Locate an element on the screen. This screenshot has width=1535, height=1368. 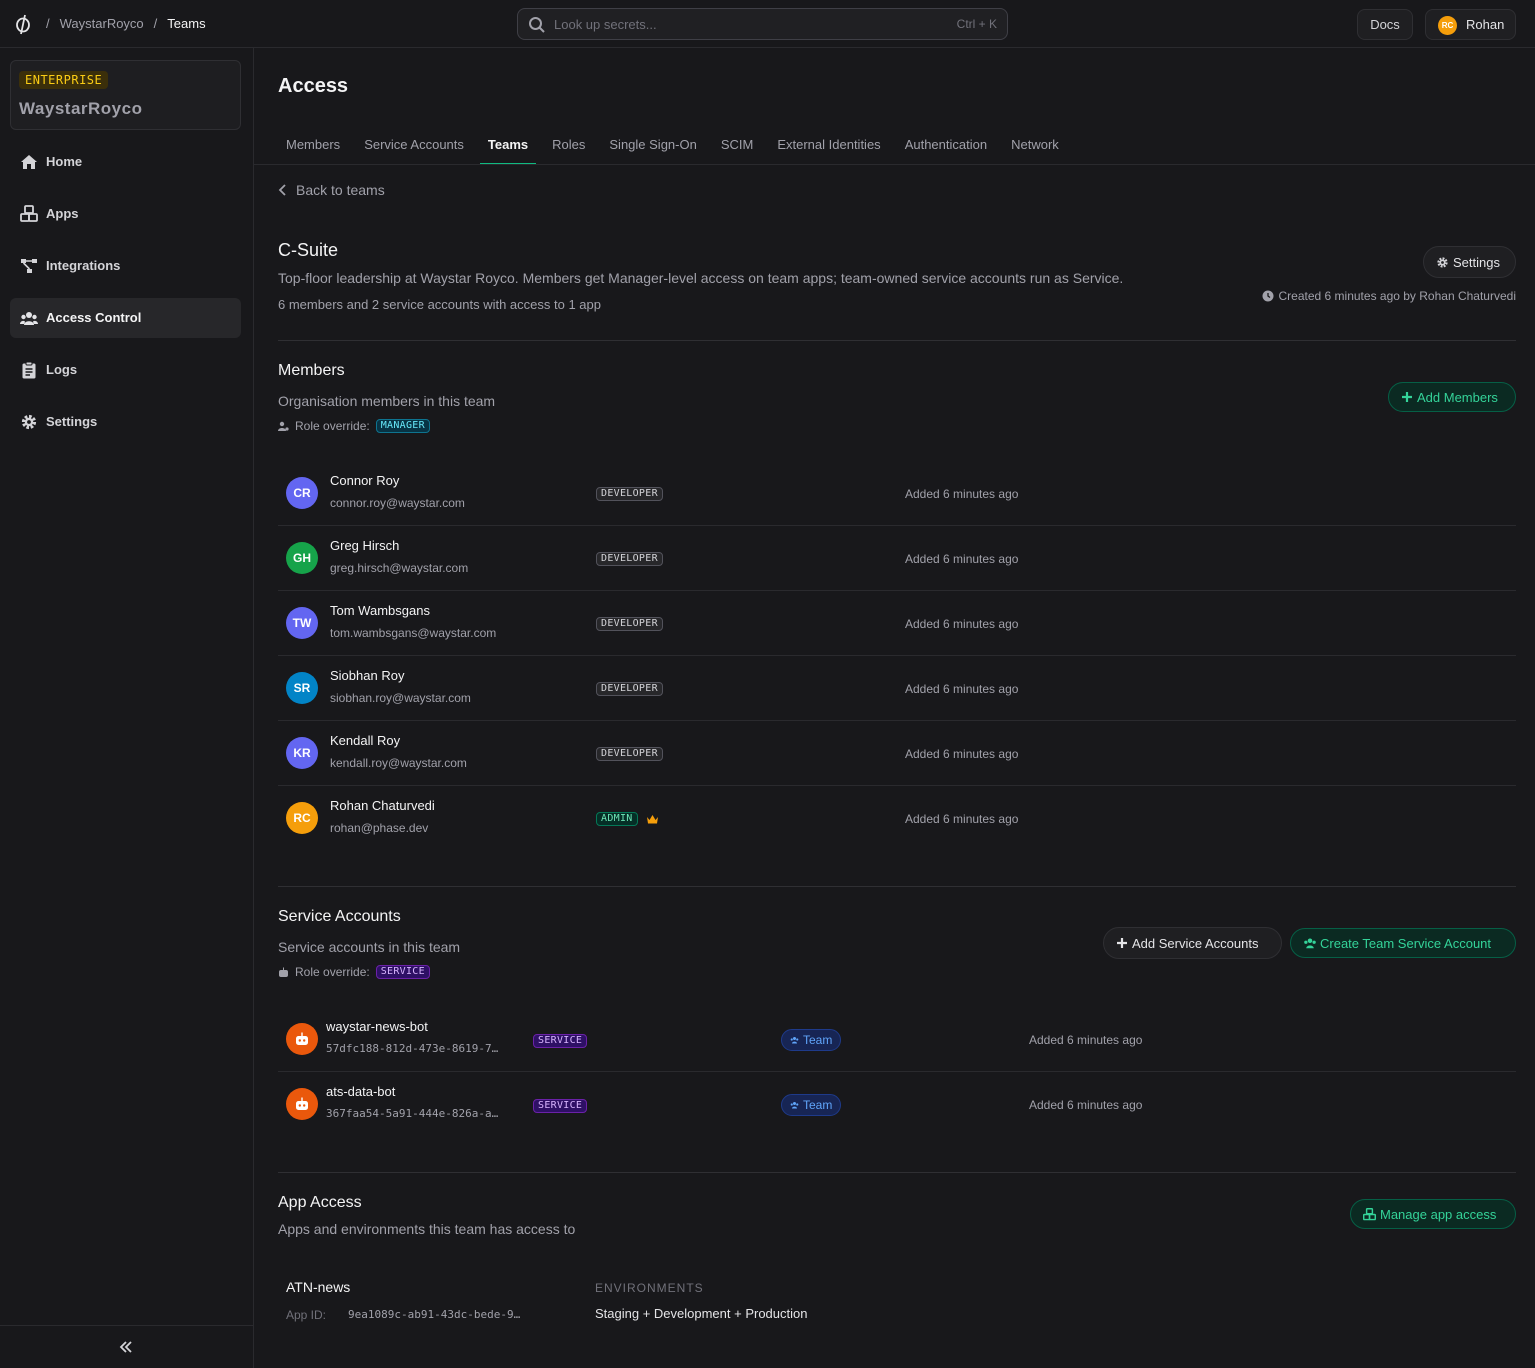
add-members-label: Add Members is located at coordinates (1457, 397).